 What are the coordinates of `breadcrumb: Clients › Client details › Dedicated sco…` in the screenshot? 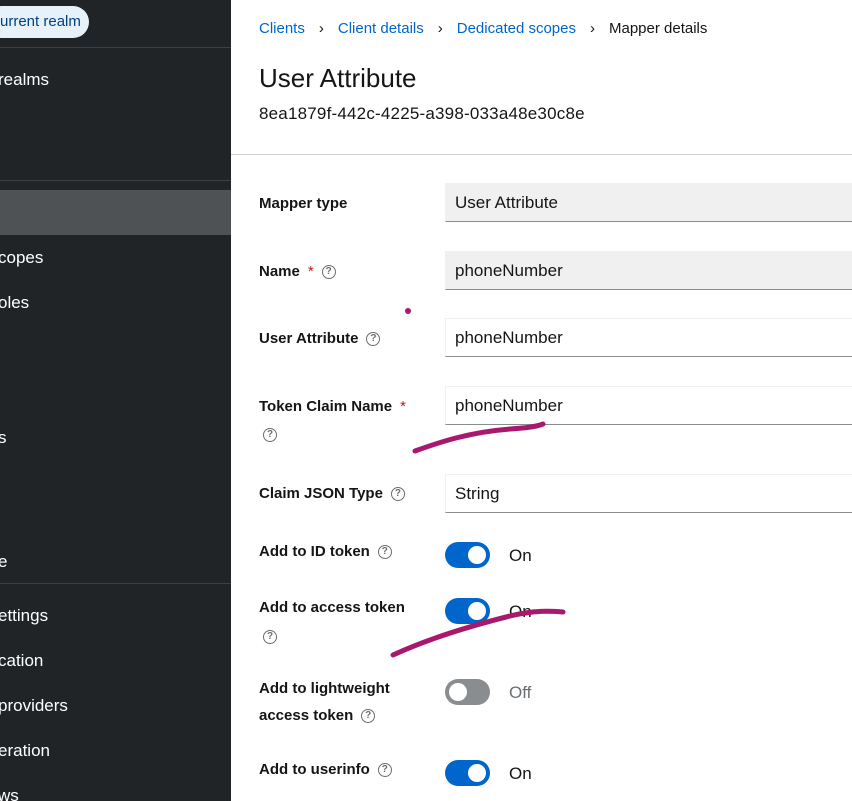 It's located at (483, 28).